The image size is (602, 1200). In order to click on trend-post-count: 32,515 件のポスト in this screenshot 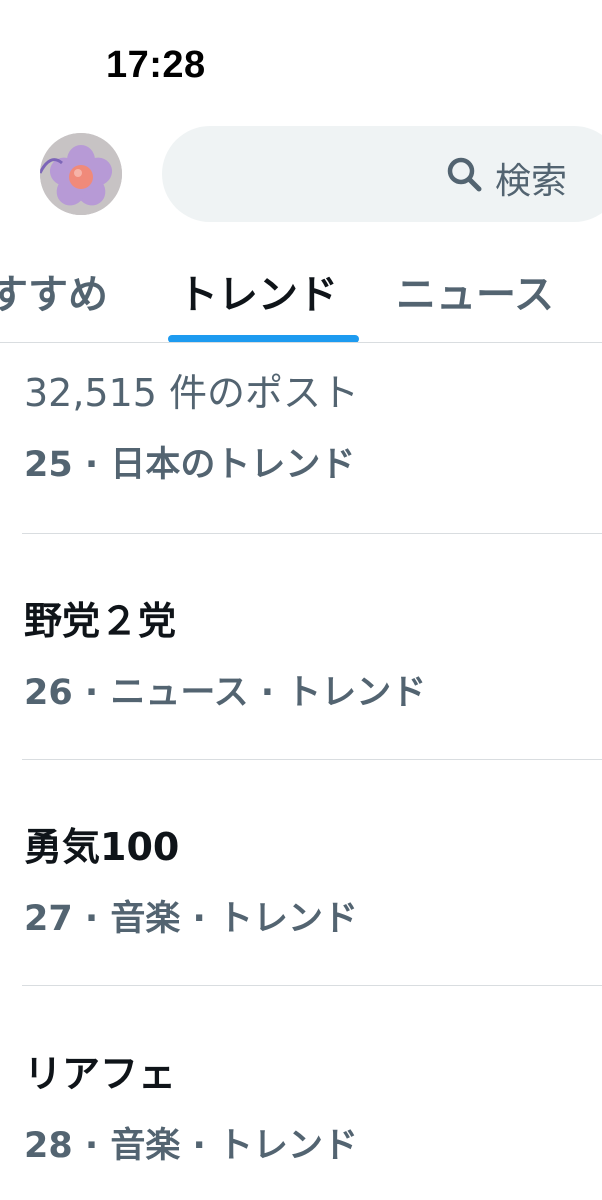, I will do `click(192, 393)`.